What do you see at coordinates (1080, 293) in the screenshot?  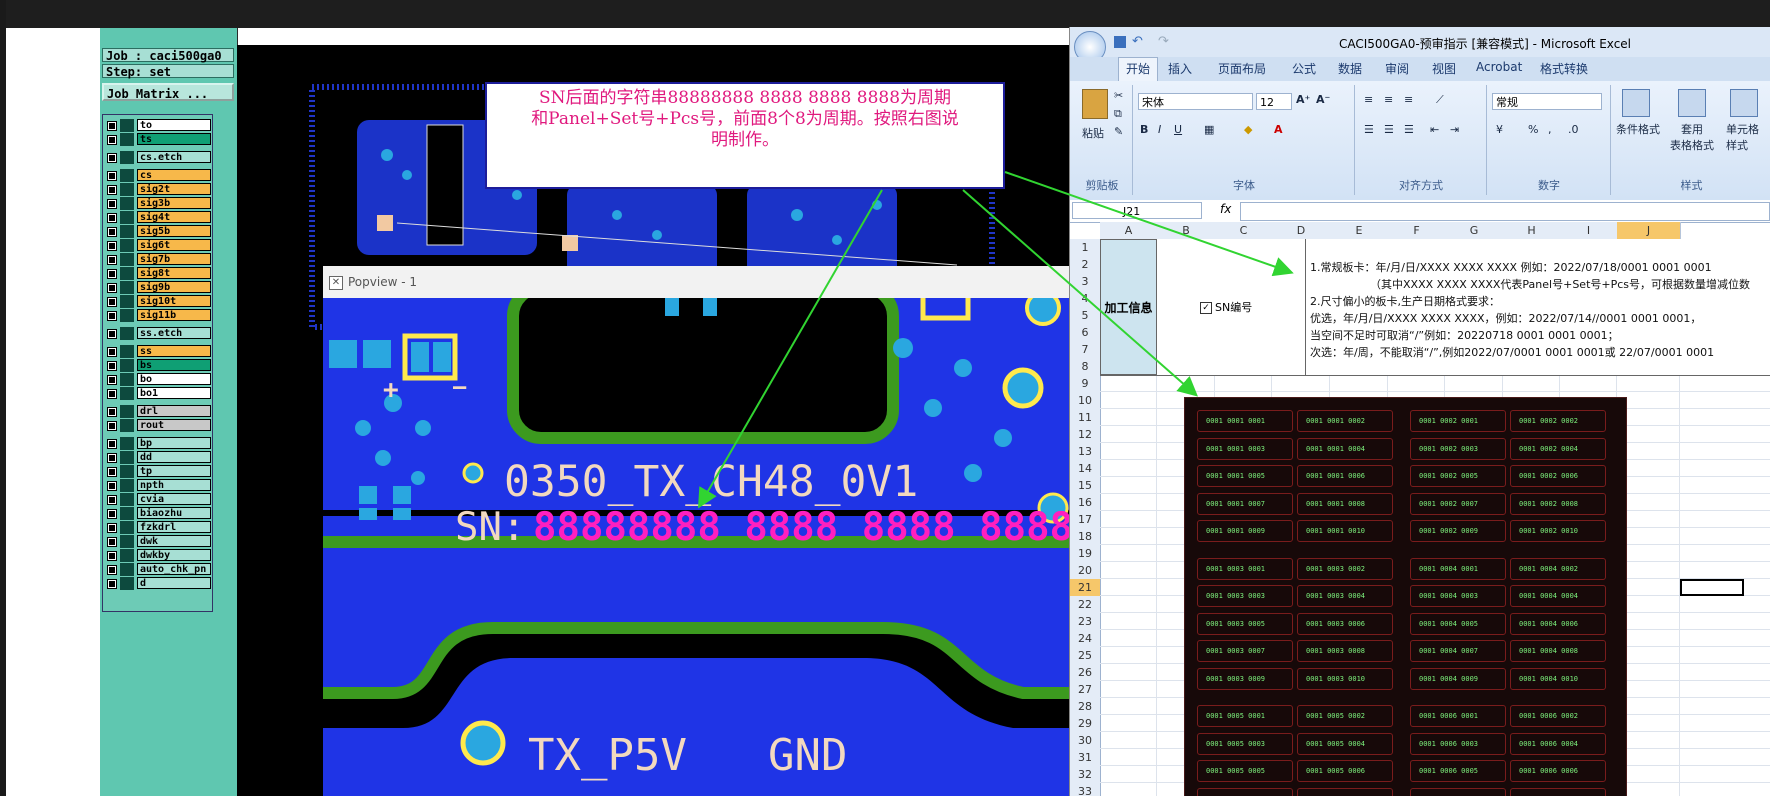 I see `arrow-to-sample` at bounding box center [1080, 293].